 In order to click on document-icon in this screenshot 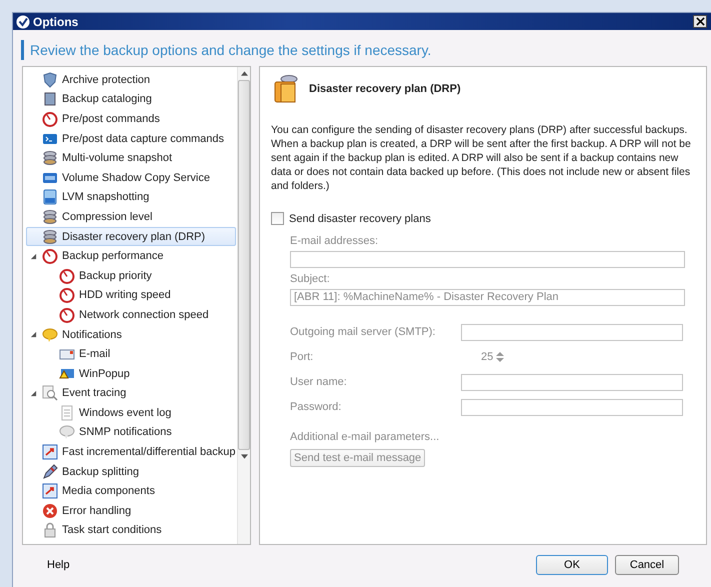, I will do `click(67, 412)`.